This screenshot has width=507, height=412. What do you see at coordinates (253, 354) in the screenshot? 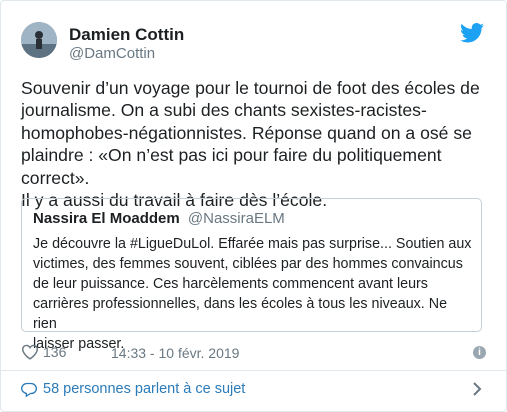
I see `tweet-meta: 136 14:33 - 10 févr. 2019 i` at bounding box center [253, 354].